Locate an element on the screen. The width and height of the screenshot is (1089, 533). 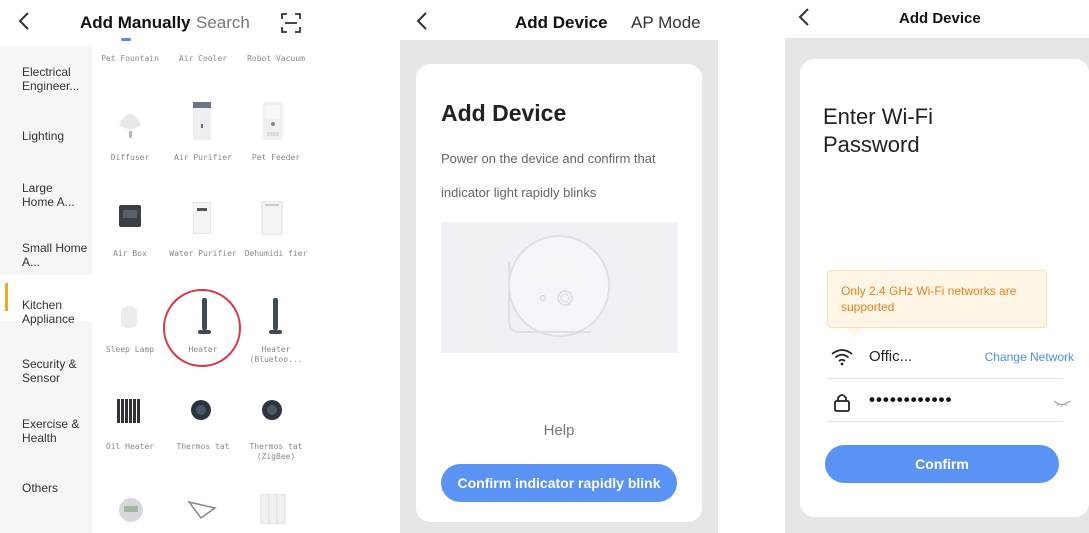
curtain-device-image is located at coordinates (202, 510).